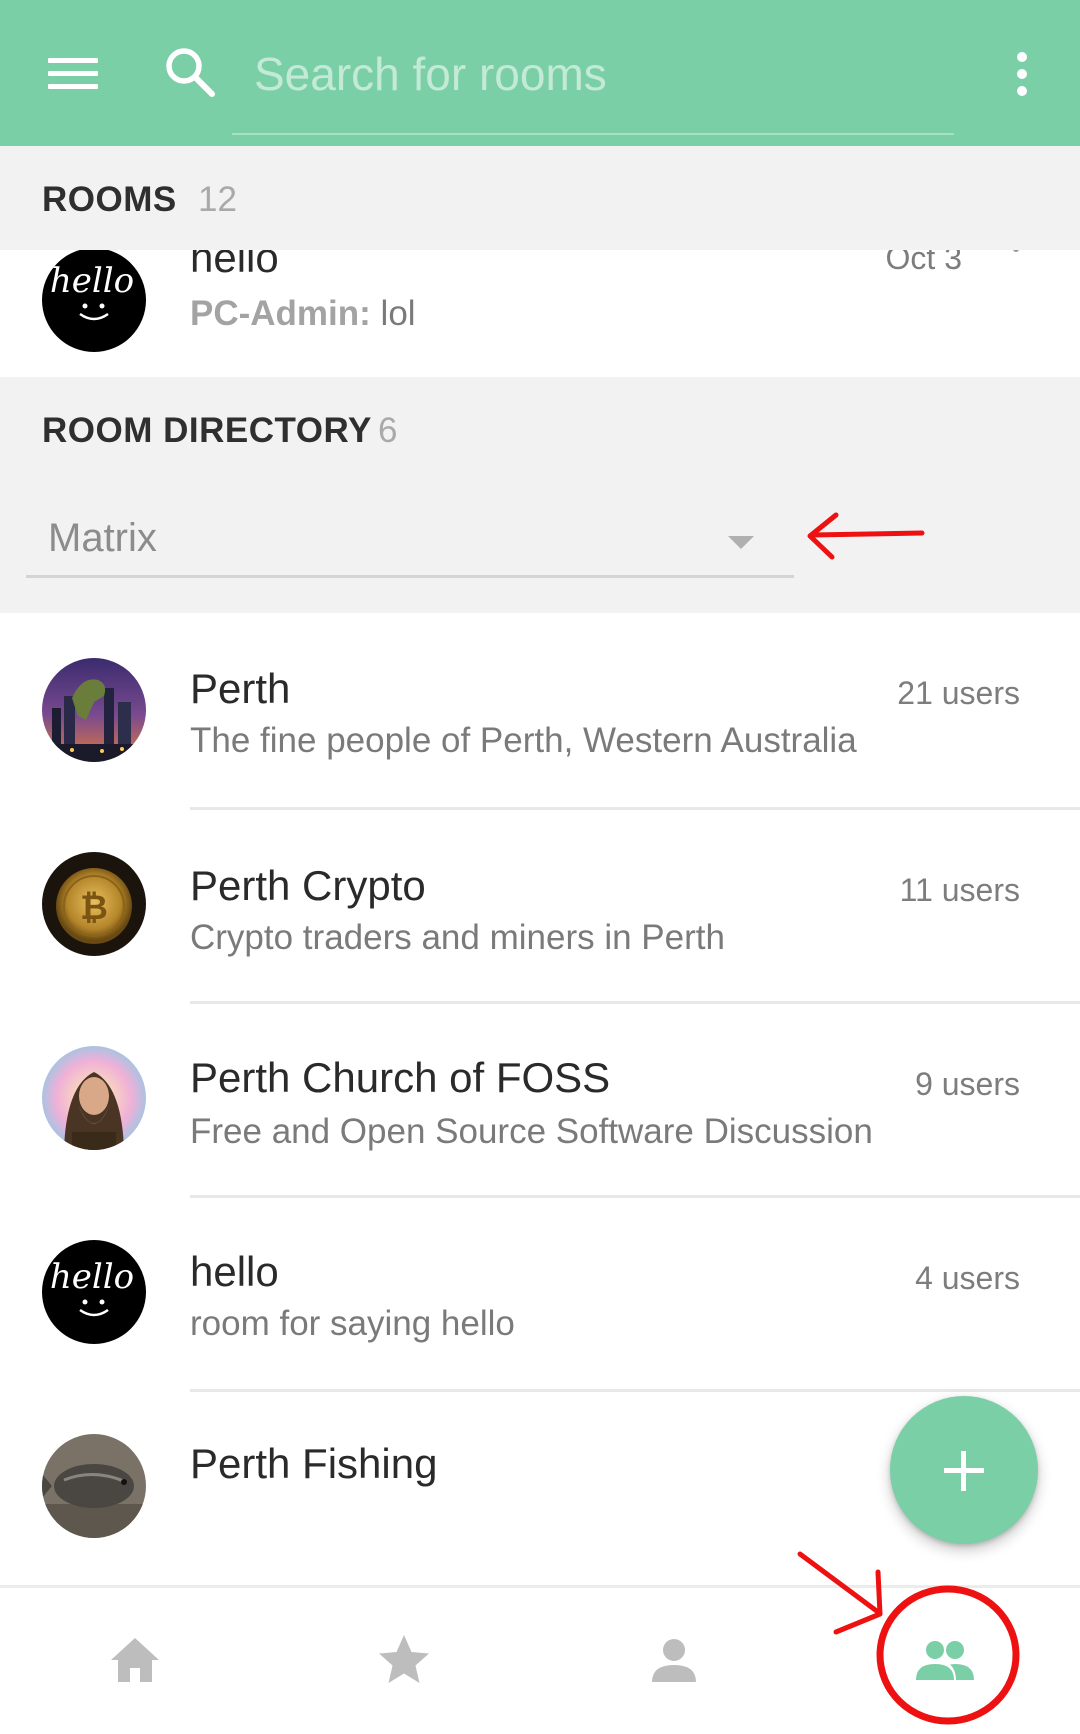  I want to click on rooms-section-title: ROOMS, so click(109, 199).